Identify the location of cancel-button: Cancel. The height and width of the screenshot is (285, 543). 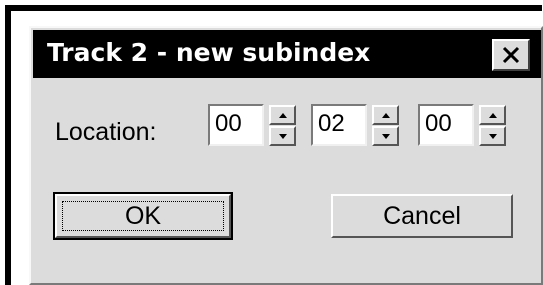
(422, 216).